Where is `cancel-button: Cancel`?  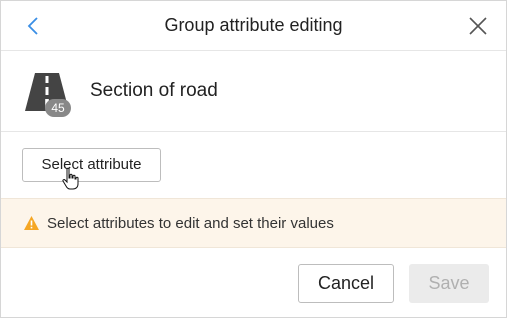
cancel-button: Cancel is located at coordinates (346, 283).